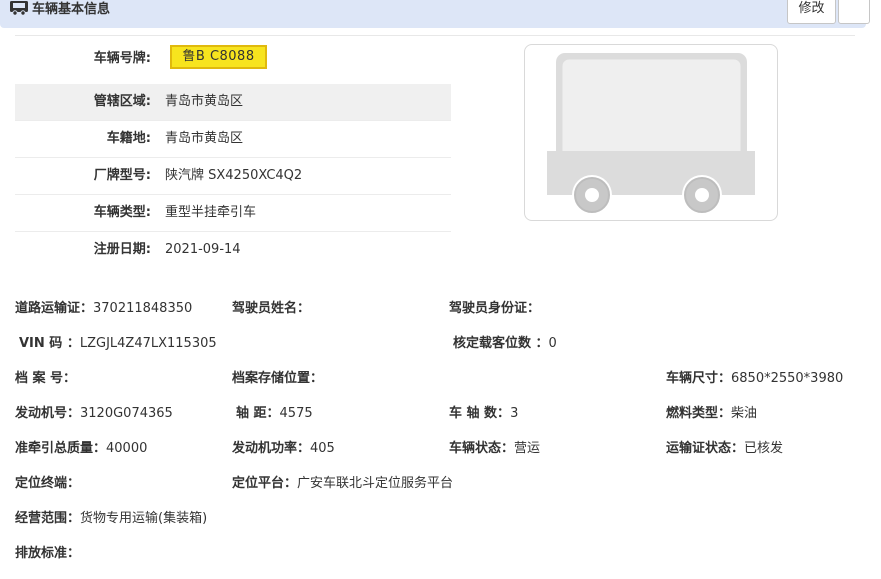 The image size is (881, 579). Describe the element at coordinates (501, 343) in the screenshot. I see `field-label: 核定载客位数 ：` at that location.